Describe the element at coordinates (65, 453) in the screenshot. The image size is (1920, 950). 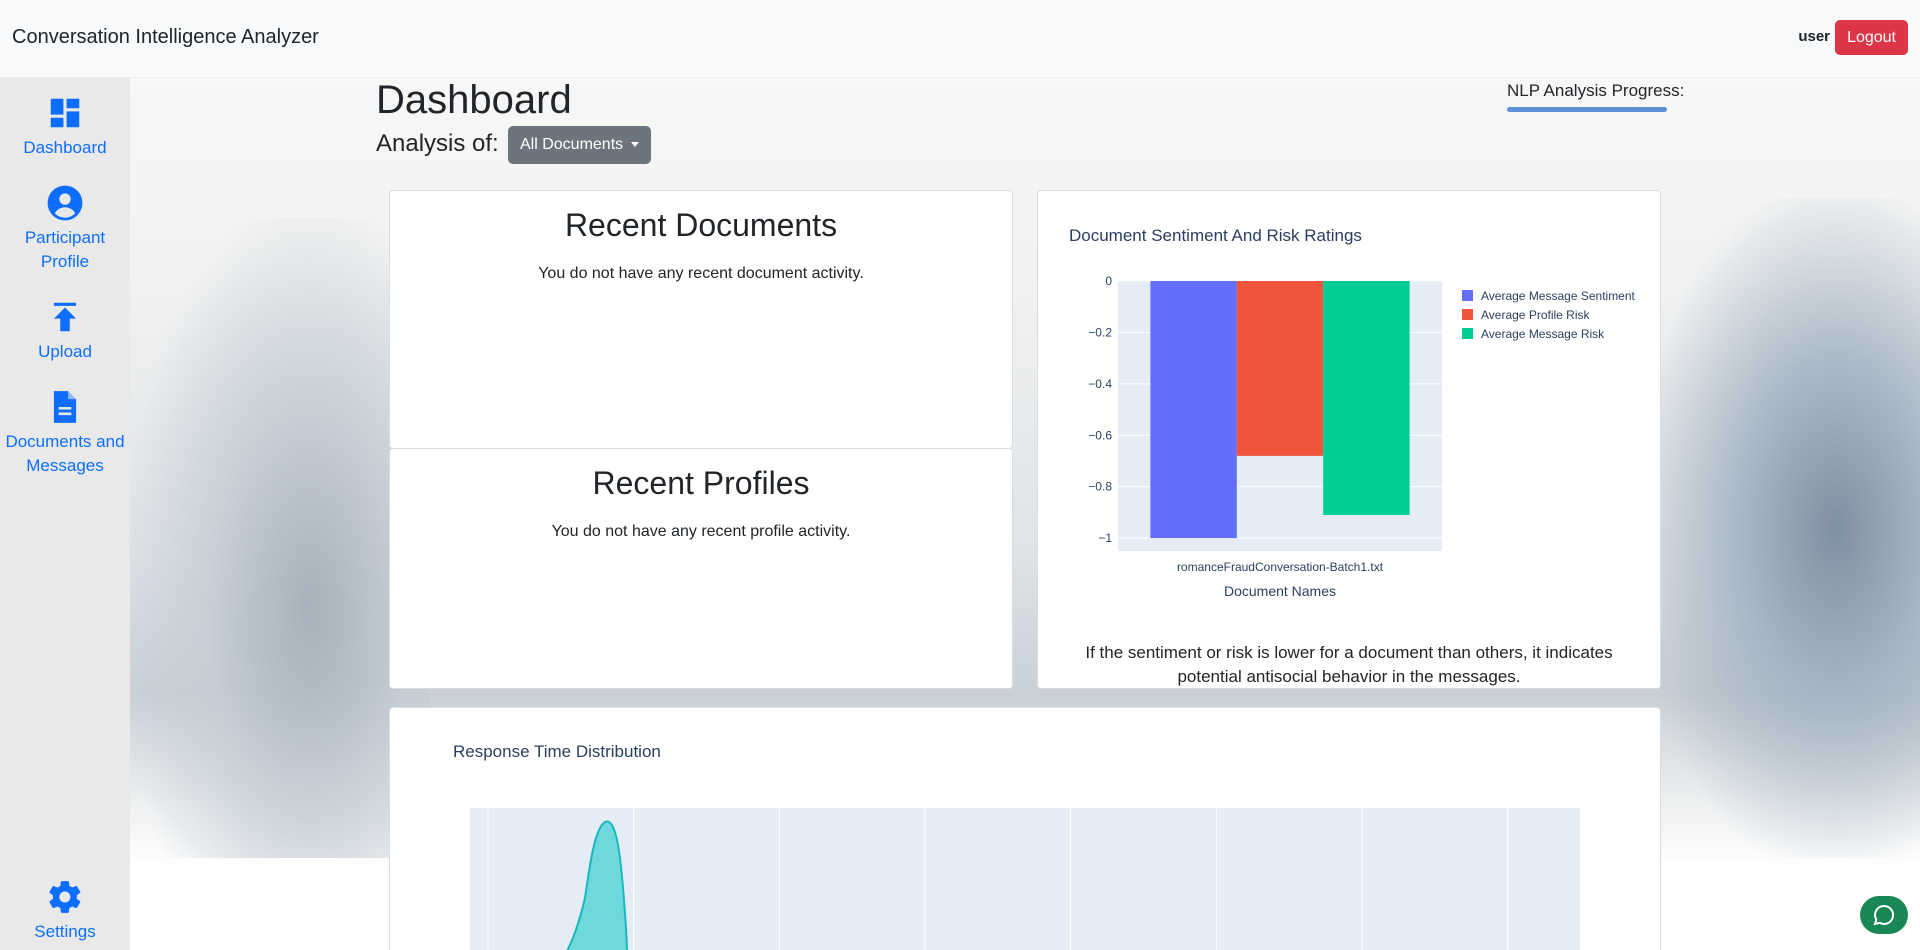
I see `sidebar-item-label: Documents and Messages` at that location.